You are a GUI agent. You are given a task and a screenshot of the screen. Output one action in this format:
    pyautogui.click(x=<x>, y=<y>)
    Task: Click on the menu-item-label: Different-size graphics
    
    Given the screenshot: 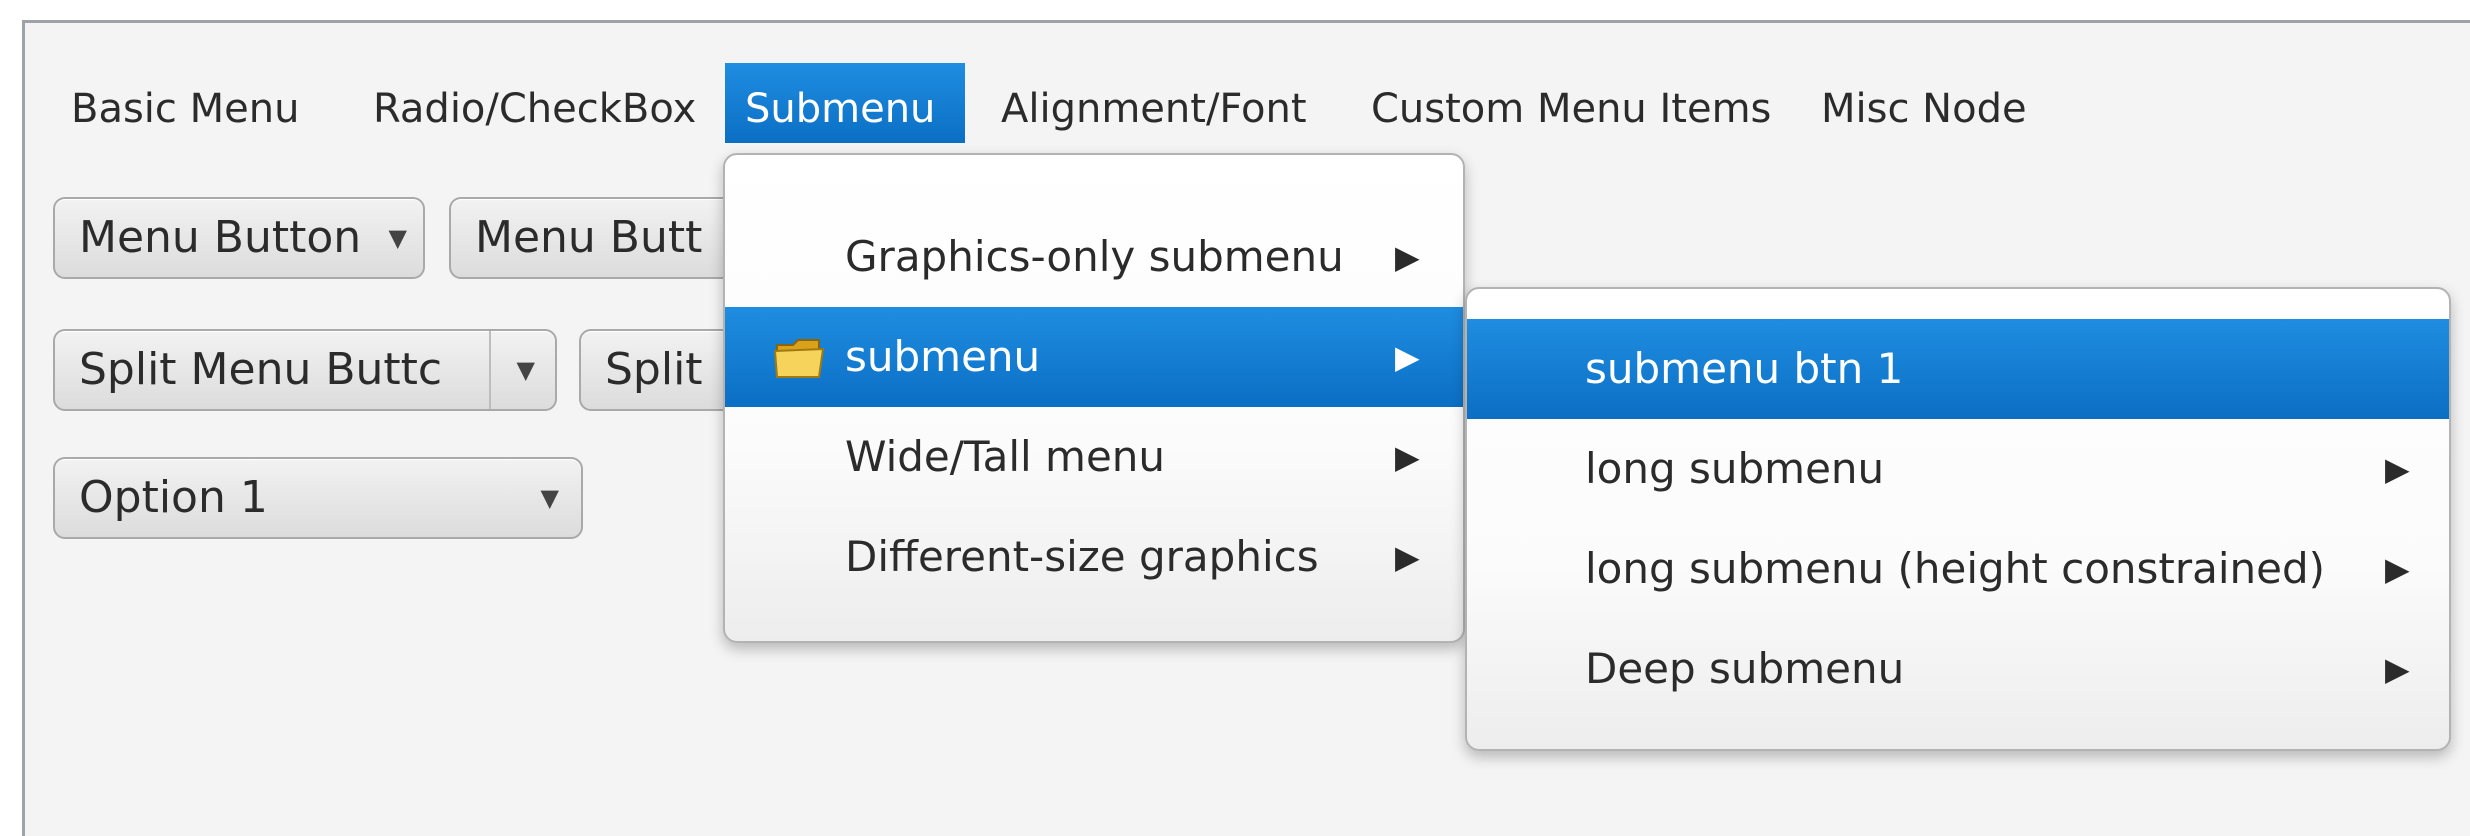 What is the action you would take?
    pyautogui.click(x=1082, y=556)
    